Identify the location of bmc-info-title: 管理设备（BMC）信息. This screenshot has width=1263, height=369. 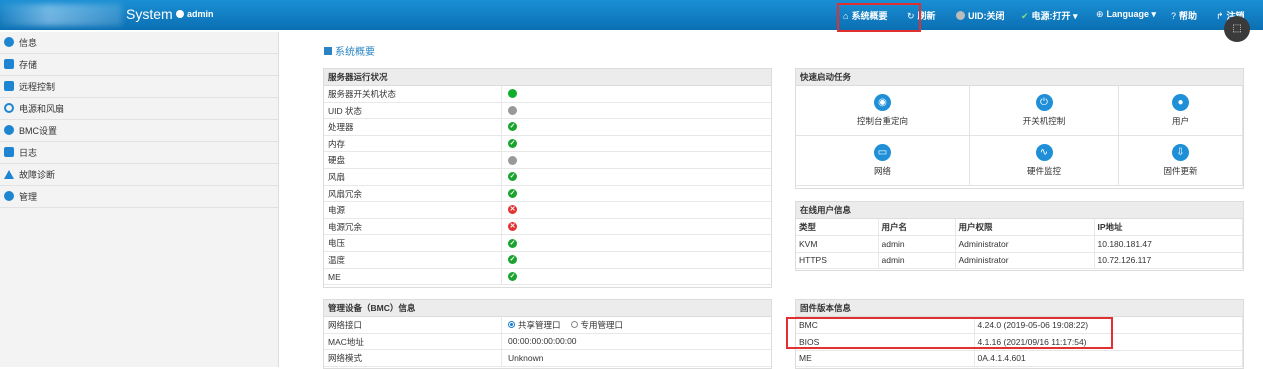
(547, 308).